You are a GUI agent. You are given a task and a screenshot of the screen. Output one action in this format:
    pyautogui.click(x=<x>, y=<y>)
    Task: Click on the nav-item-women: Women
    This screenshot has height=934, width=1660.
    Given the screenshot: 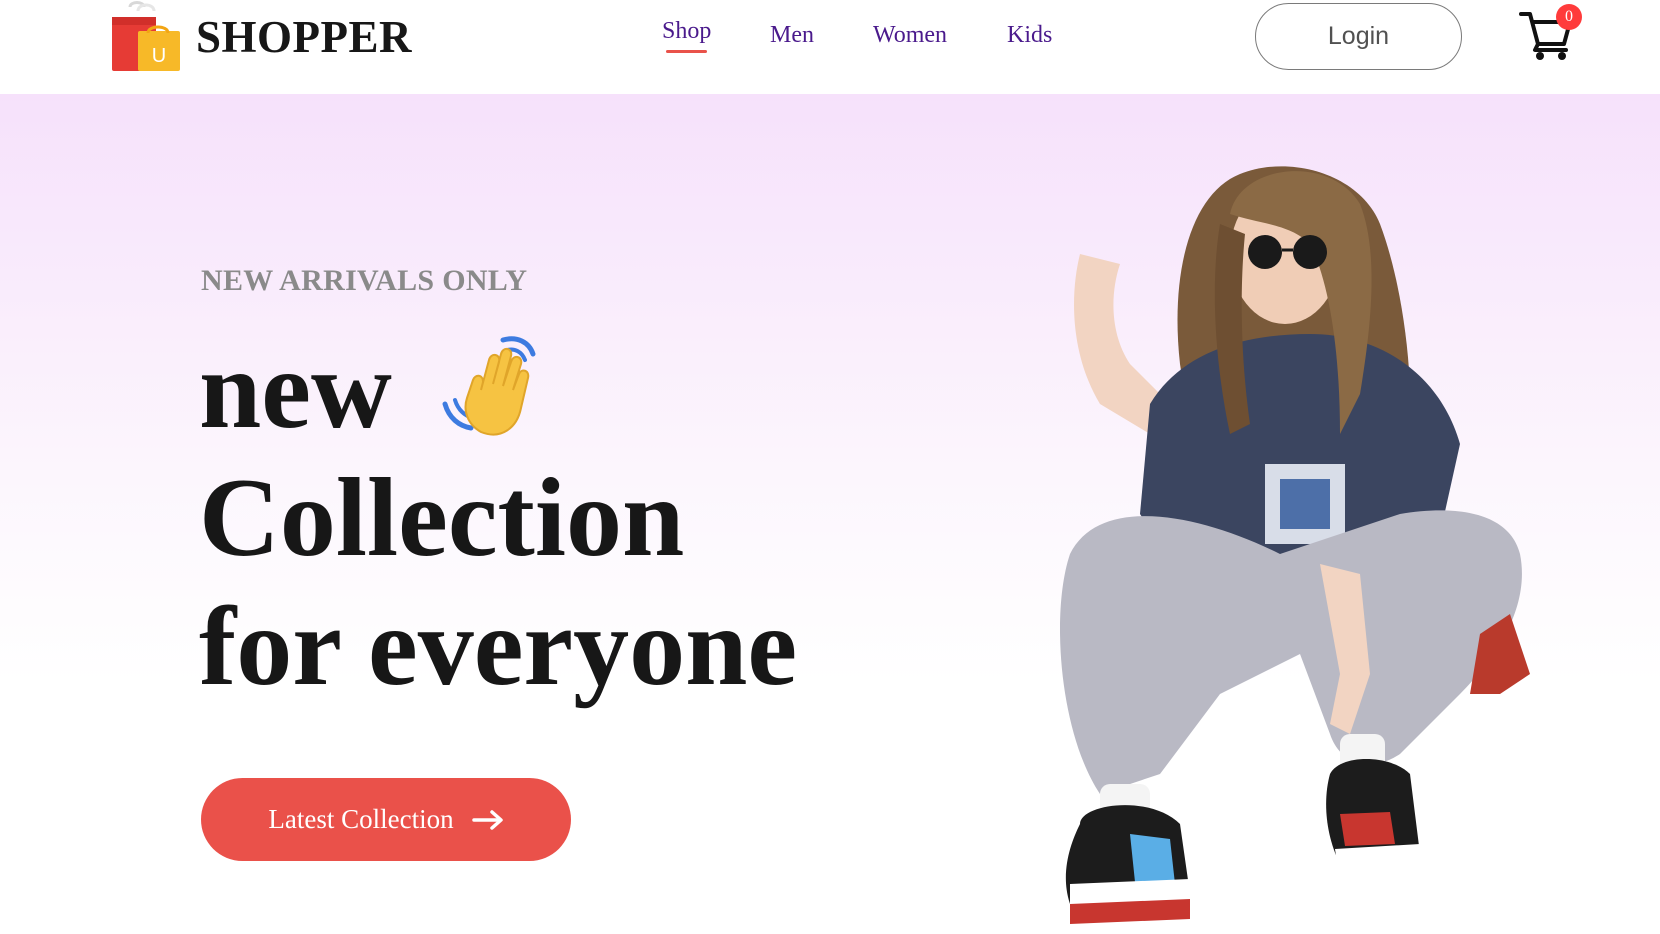 What is the action you would take?
    pyautogui.click(x=910, y=35)
    